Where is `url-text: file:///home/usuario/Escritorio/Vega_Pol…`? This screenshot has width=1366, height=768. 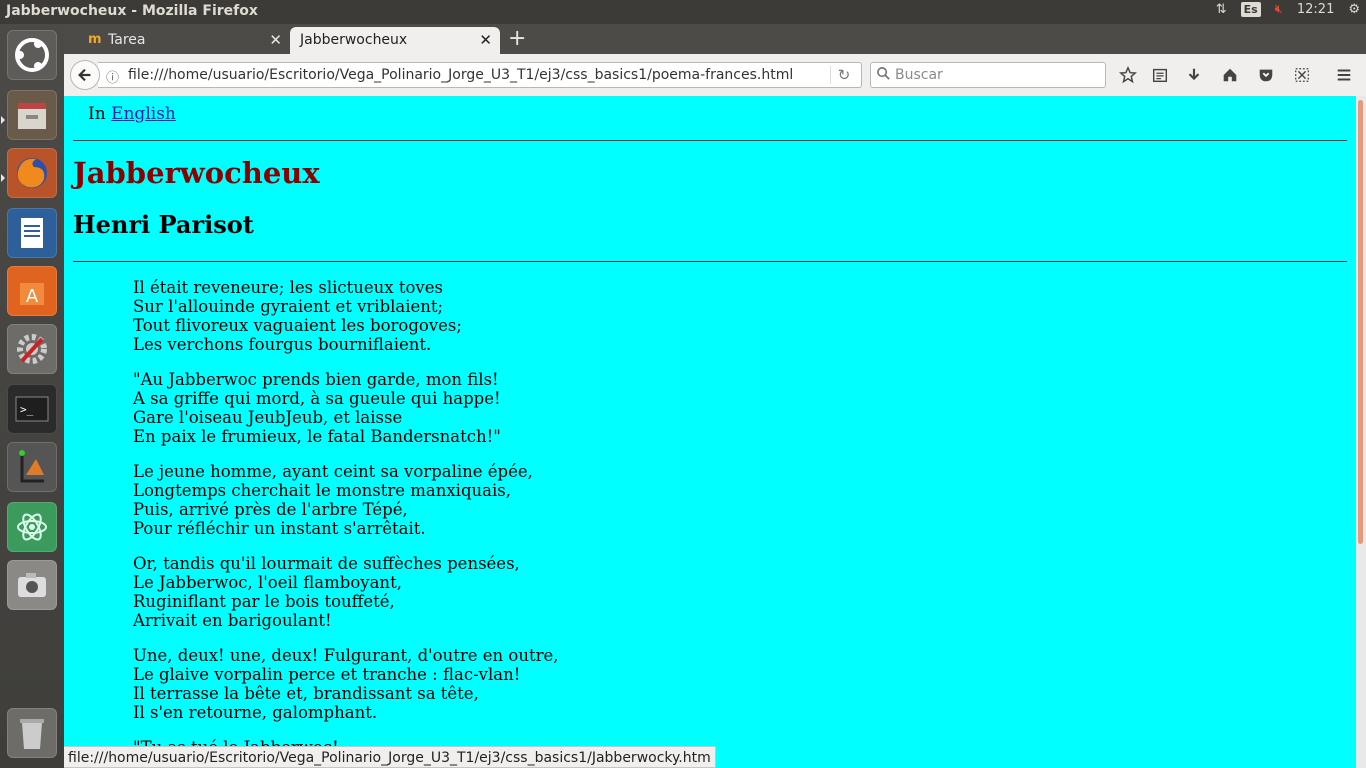 url-text: file:///home/usuario/Escritorio/Vega_Pol… is located at coordinates (460, 75).